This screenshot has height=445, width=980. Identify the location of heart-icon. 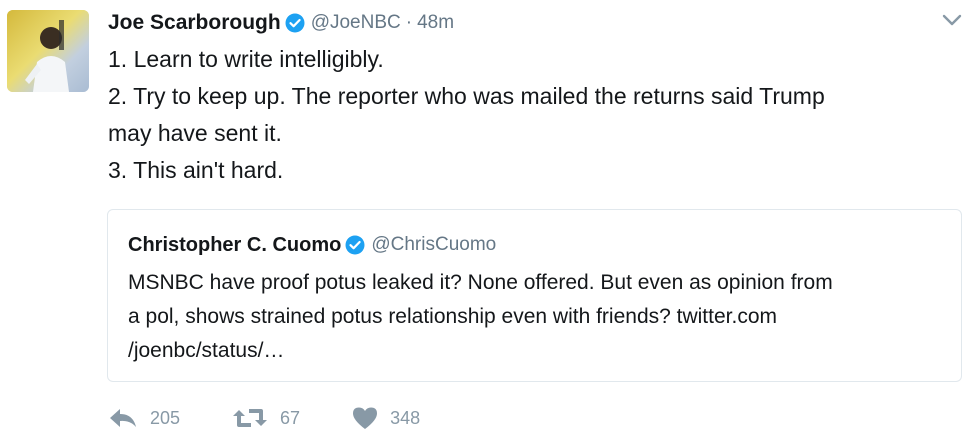
(365, 418).